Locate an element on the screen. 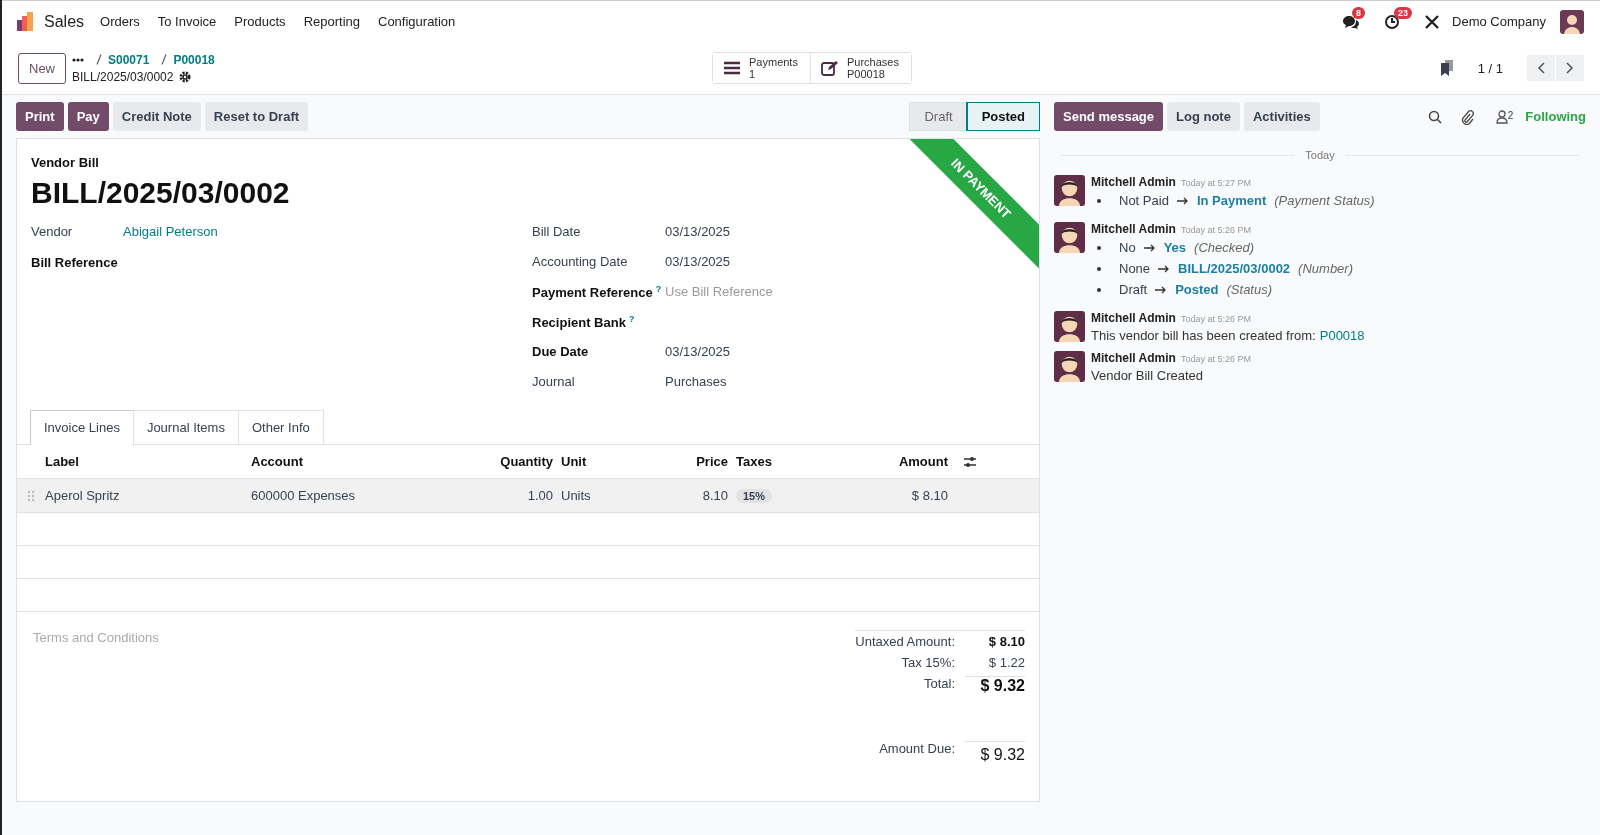  menu-item: Orders is located at coordinates (120, 21).